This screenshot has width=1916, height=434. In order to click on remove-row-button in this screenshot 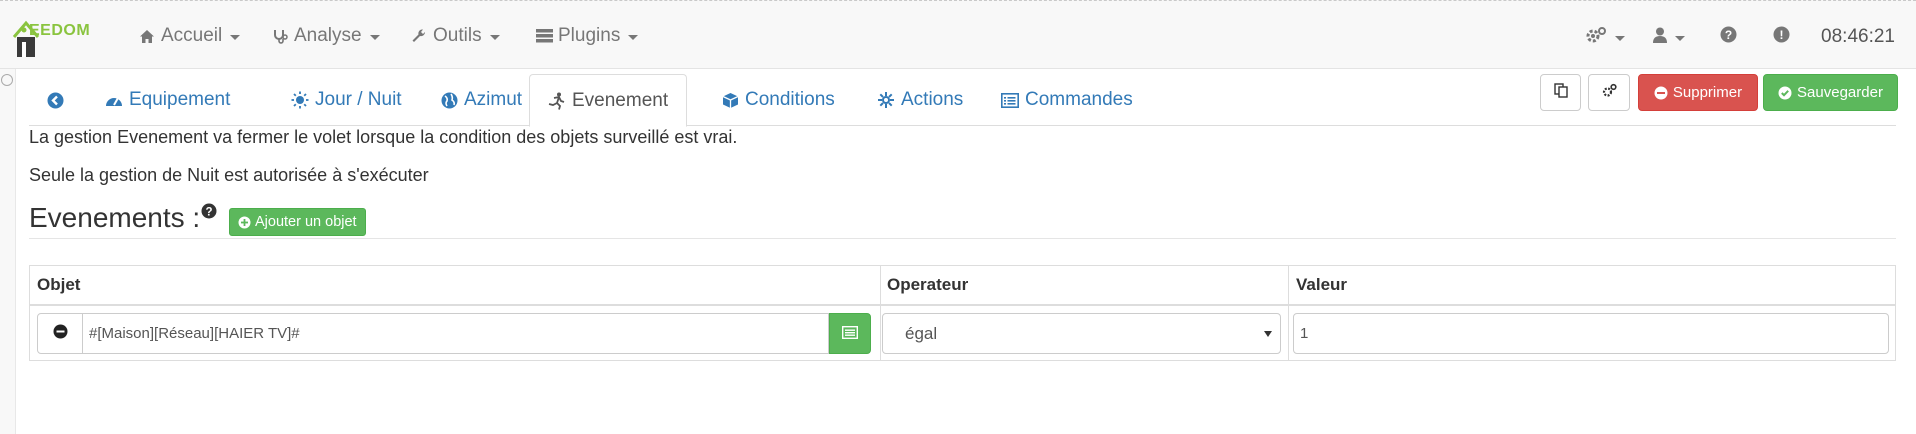, I will do `click(60, 333)`.